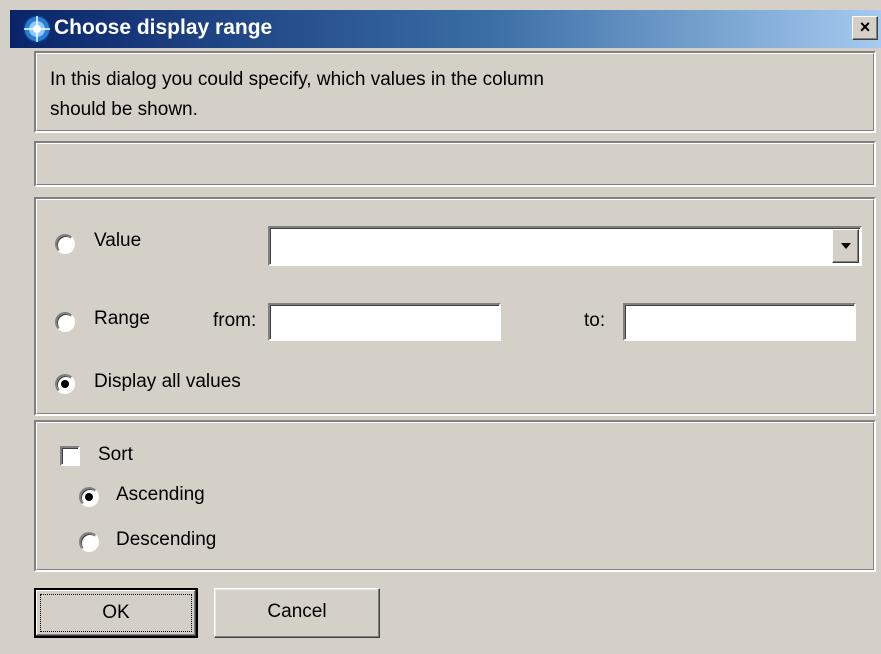 Image resolution: width=881 pixels, height=654 pixels. What do you see at coordinates (89, 542) in the screenshot?
I see `descending-radio` at bounding box center [89, 542].